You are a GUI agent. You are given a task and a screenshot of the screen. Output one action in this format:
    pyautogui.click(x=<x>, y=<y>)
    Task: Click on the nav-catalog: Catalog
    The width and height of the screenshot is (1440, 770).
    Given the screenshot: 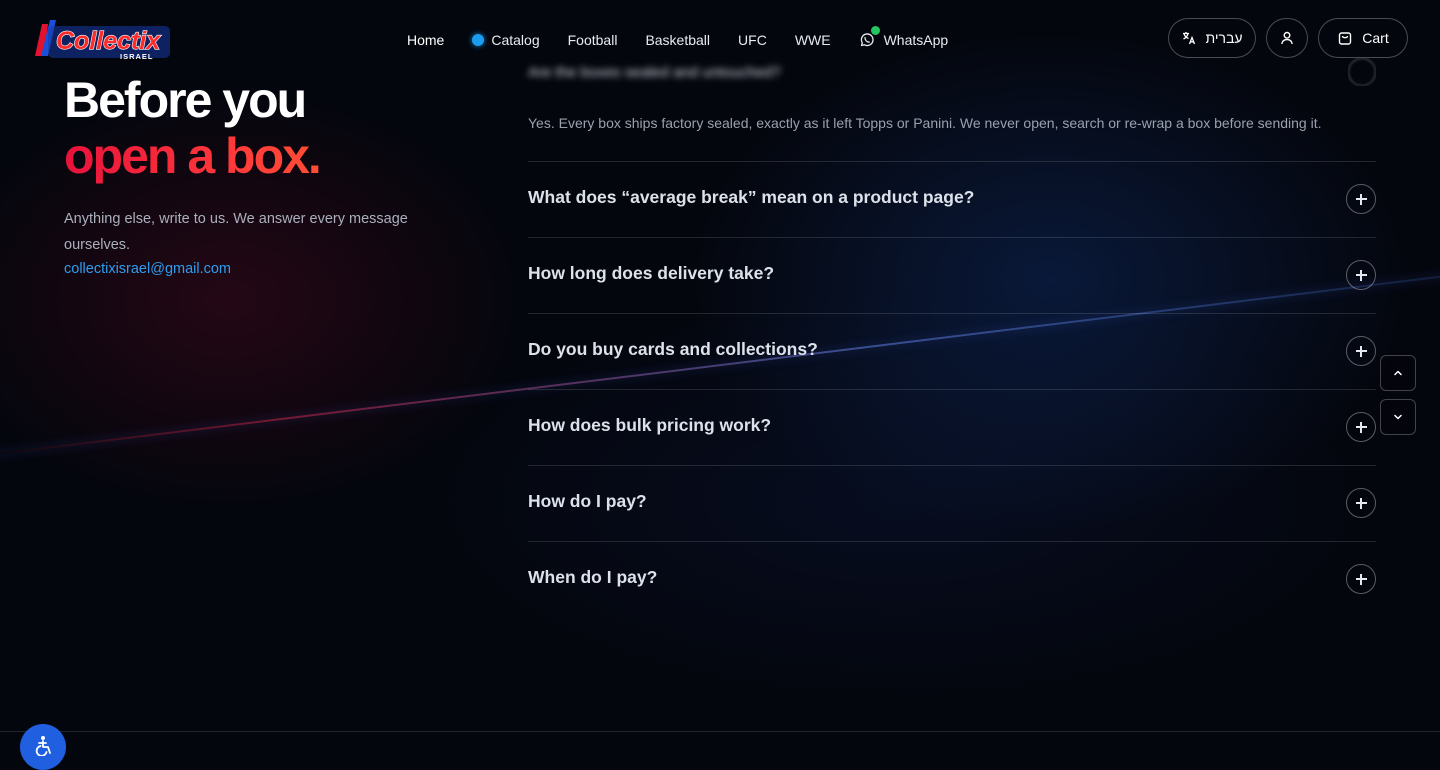 What is the action you would take?
    pyautogui.click(x=506, y=40)
    